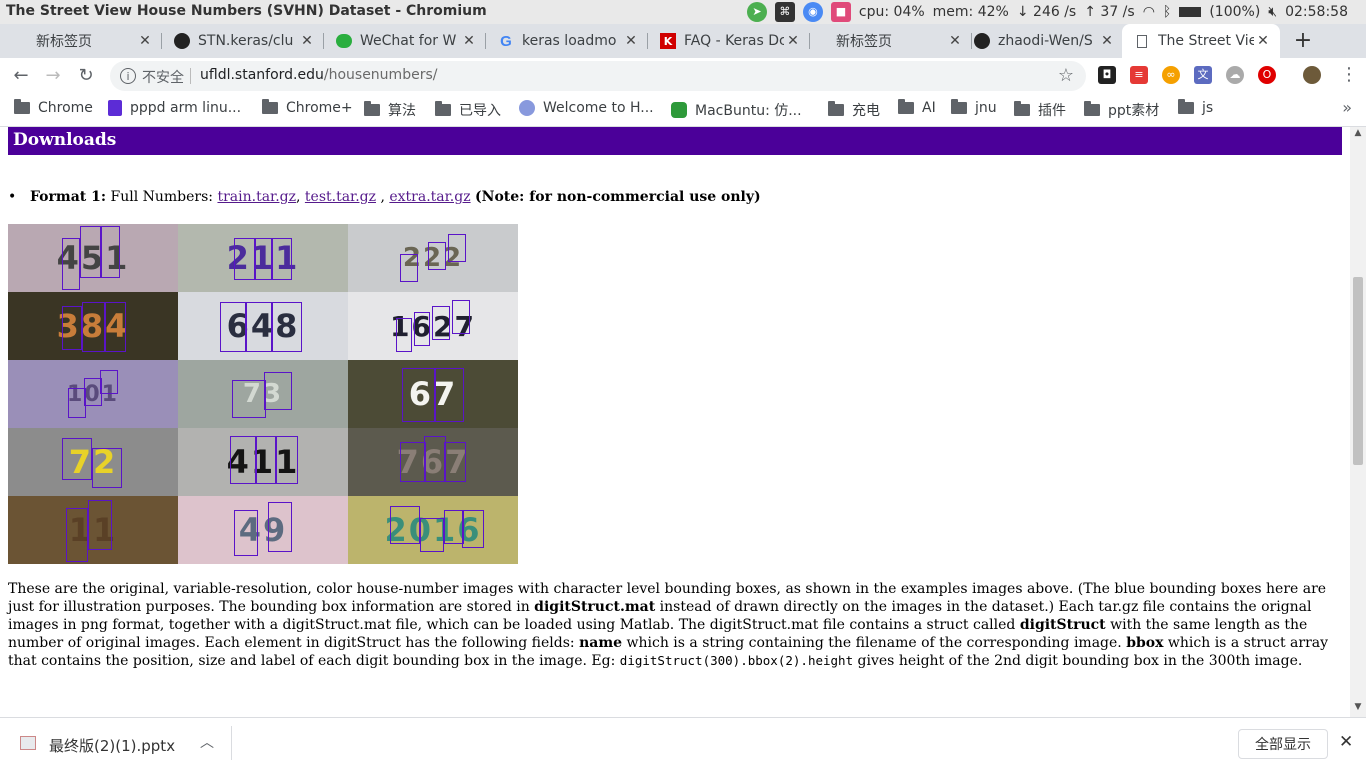 This screenshot has height=769, width=1366. Describe the element at coordinates (402, 111) in the screenshot. I see `bookmark-label: 算法` at that location.